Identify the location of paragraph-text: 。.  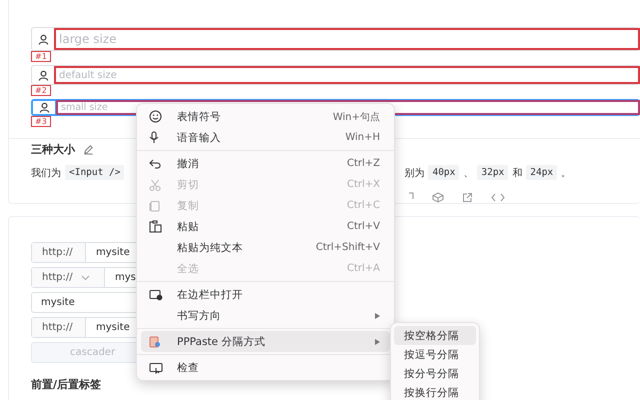
(566, 173).